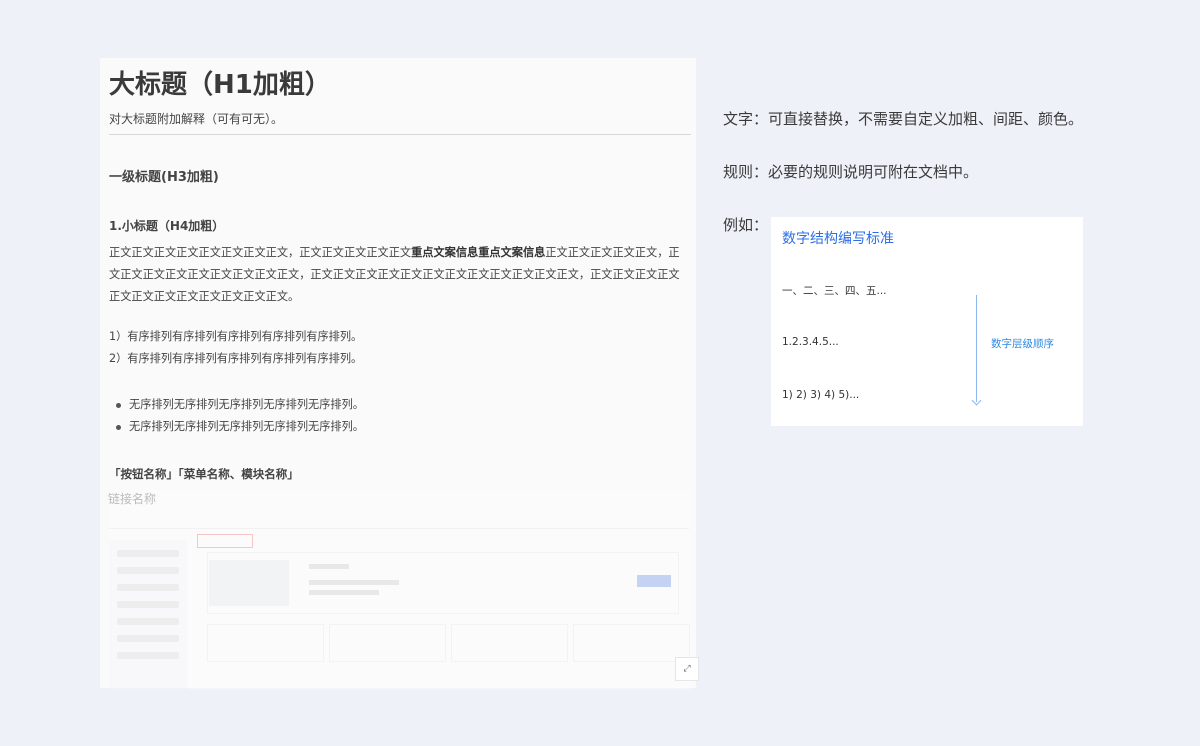 The width and height of the screenshot is (1200, 746). What do you see at coordinates (236, 358) in the screenshot?
I see `list-item: 2）有序排列有序排列有序排列有序排列有序排列。` at bounding box center [236, 358].